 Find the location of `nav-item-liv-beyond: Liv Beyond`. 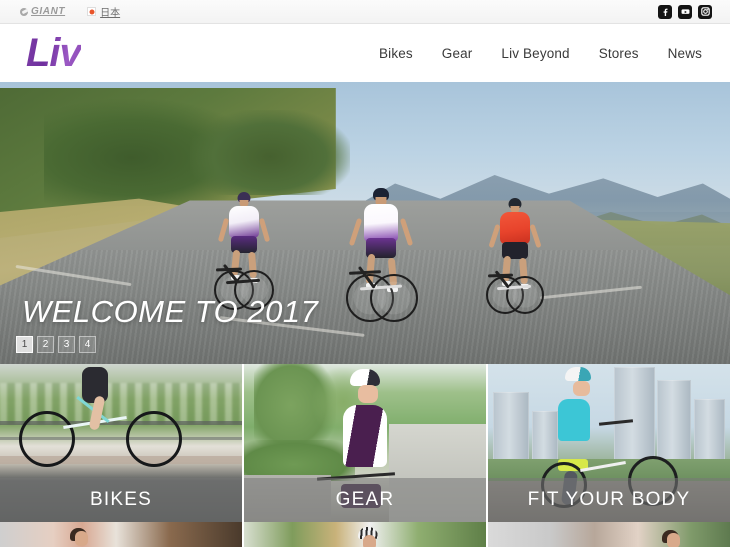

nav-item-liv-beyond: Liv Beyond is located at coordinates (535, 53).